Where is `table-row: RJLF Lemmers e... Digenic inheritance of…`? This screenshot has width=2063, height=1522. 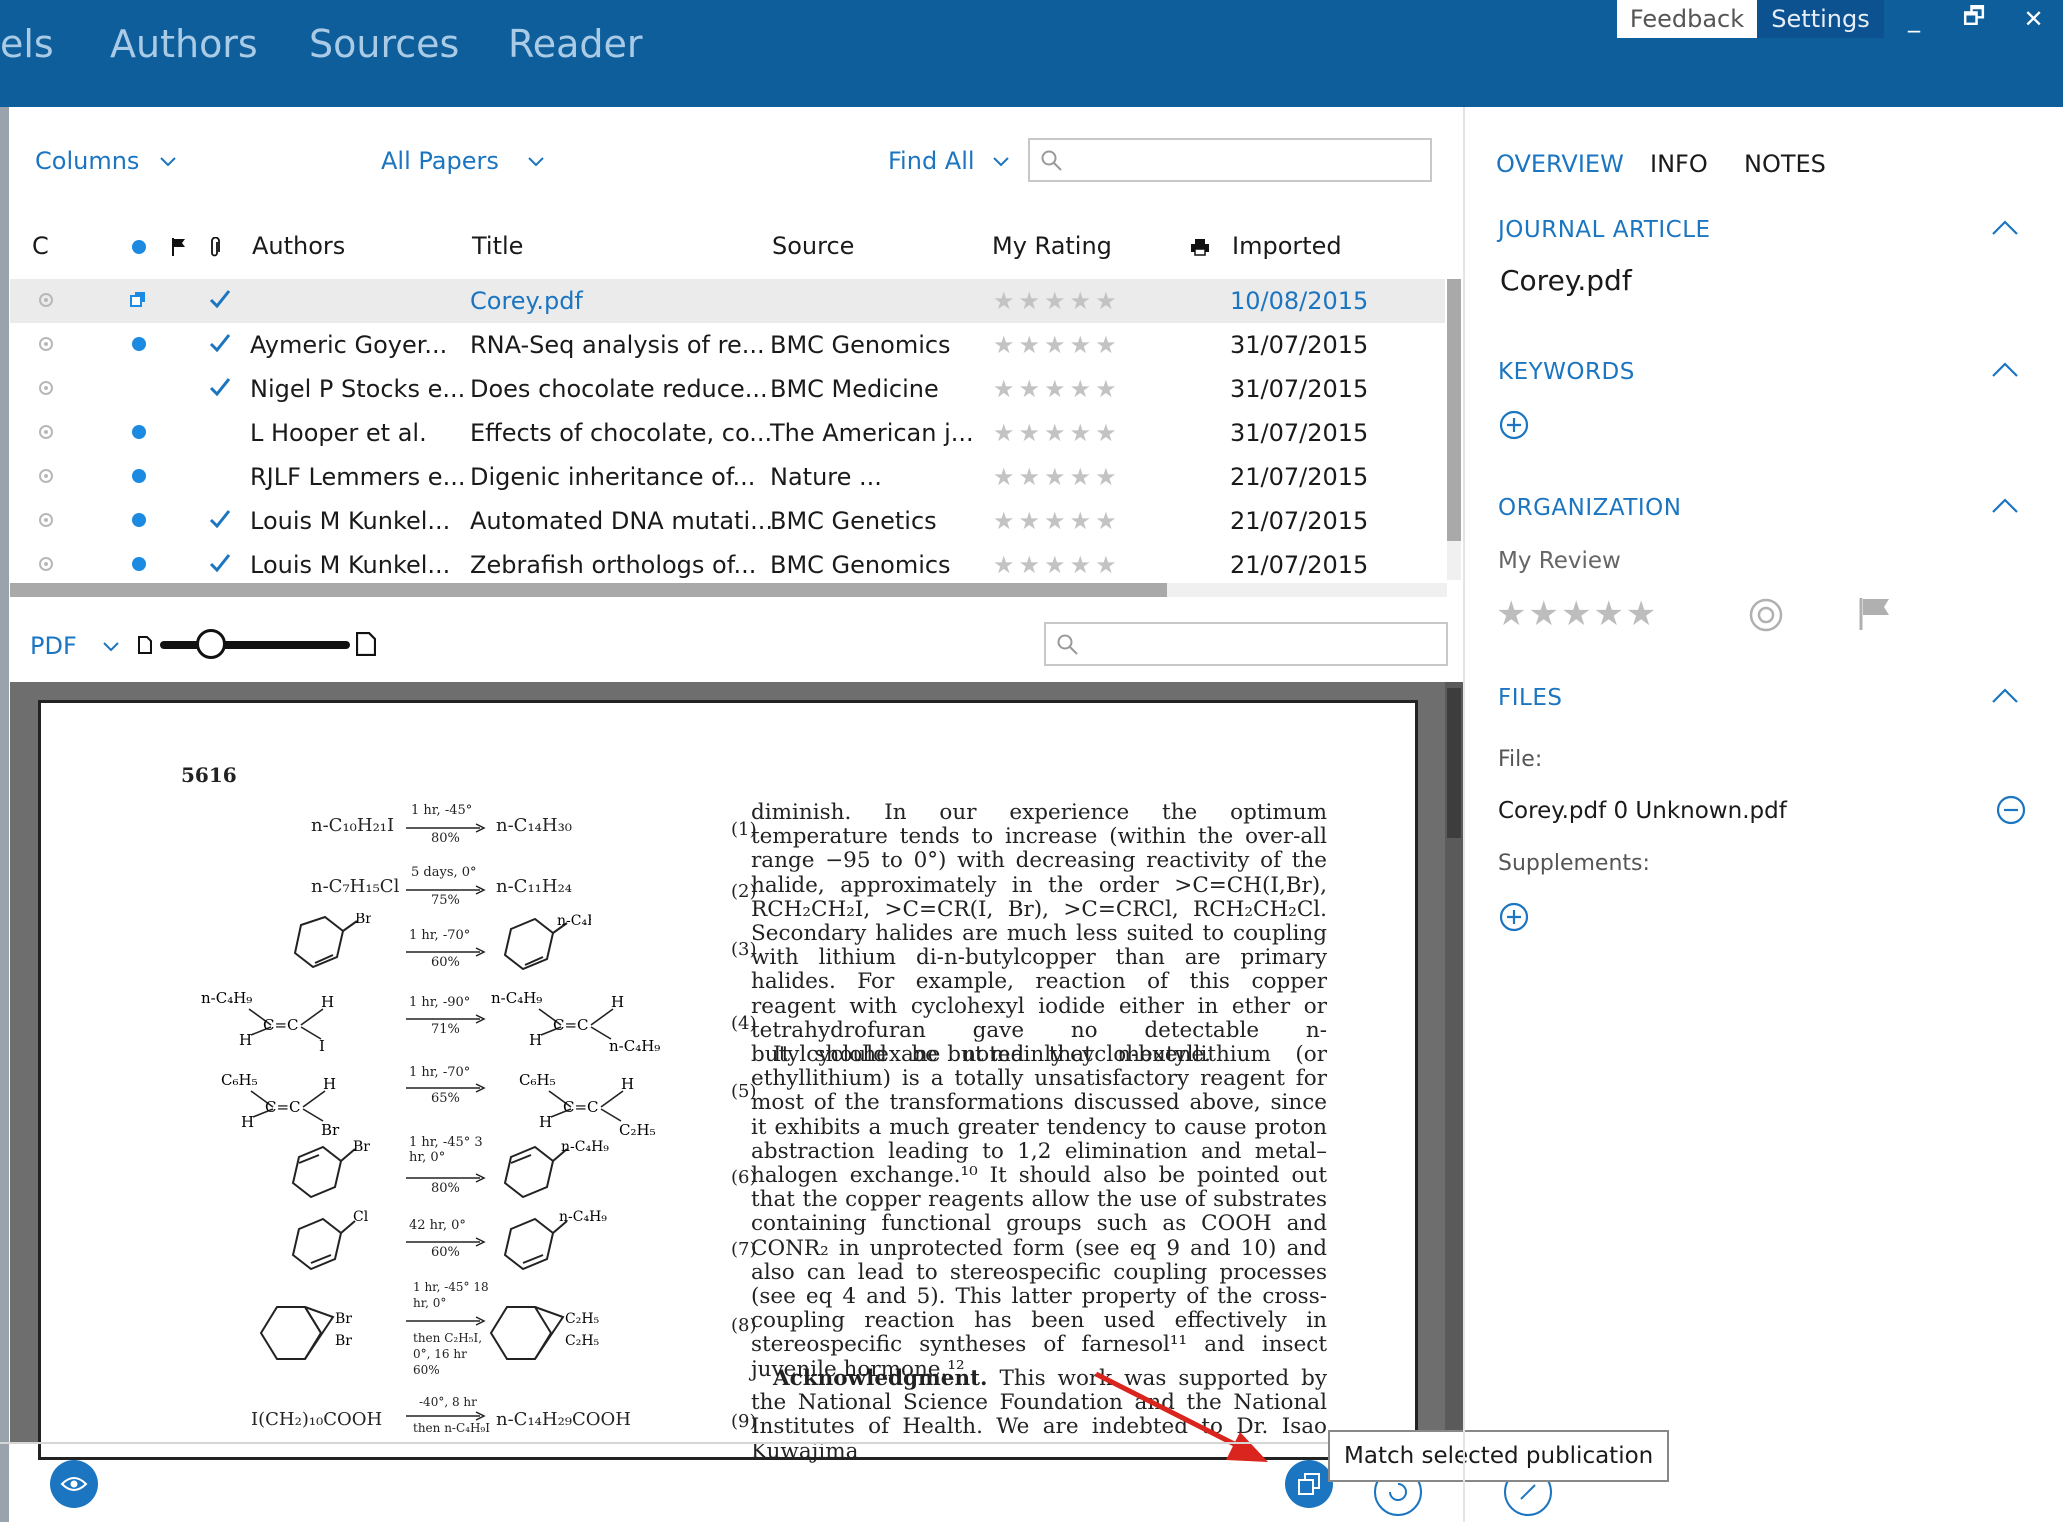
table-row: RJLF Lemmers e... Digenic inheritance of… is located at coordinates (727, 477).